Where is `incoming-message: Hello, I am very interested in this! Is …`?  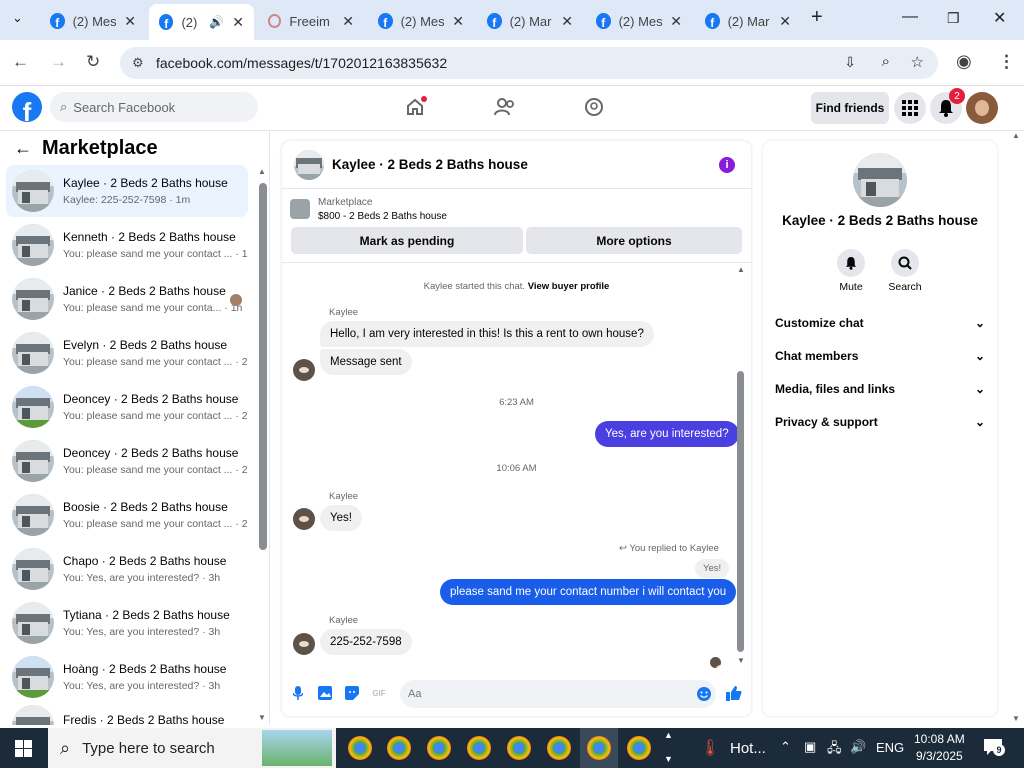 incoming-message: Hello, I am very interested in this! Is … is located at coordinates (487, 334).